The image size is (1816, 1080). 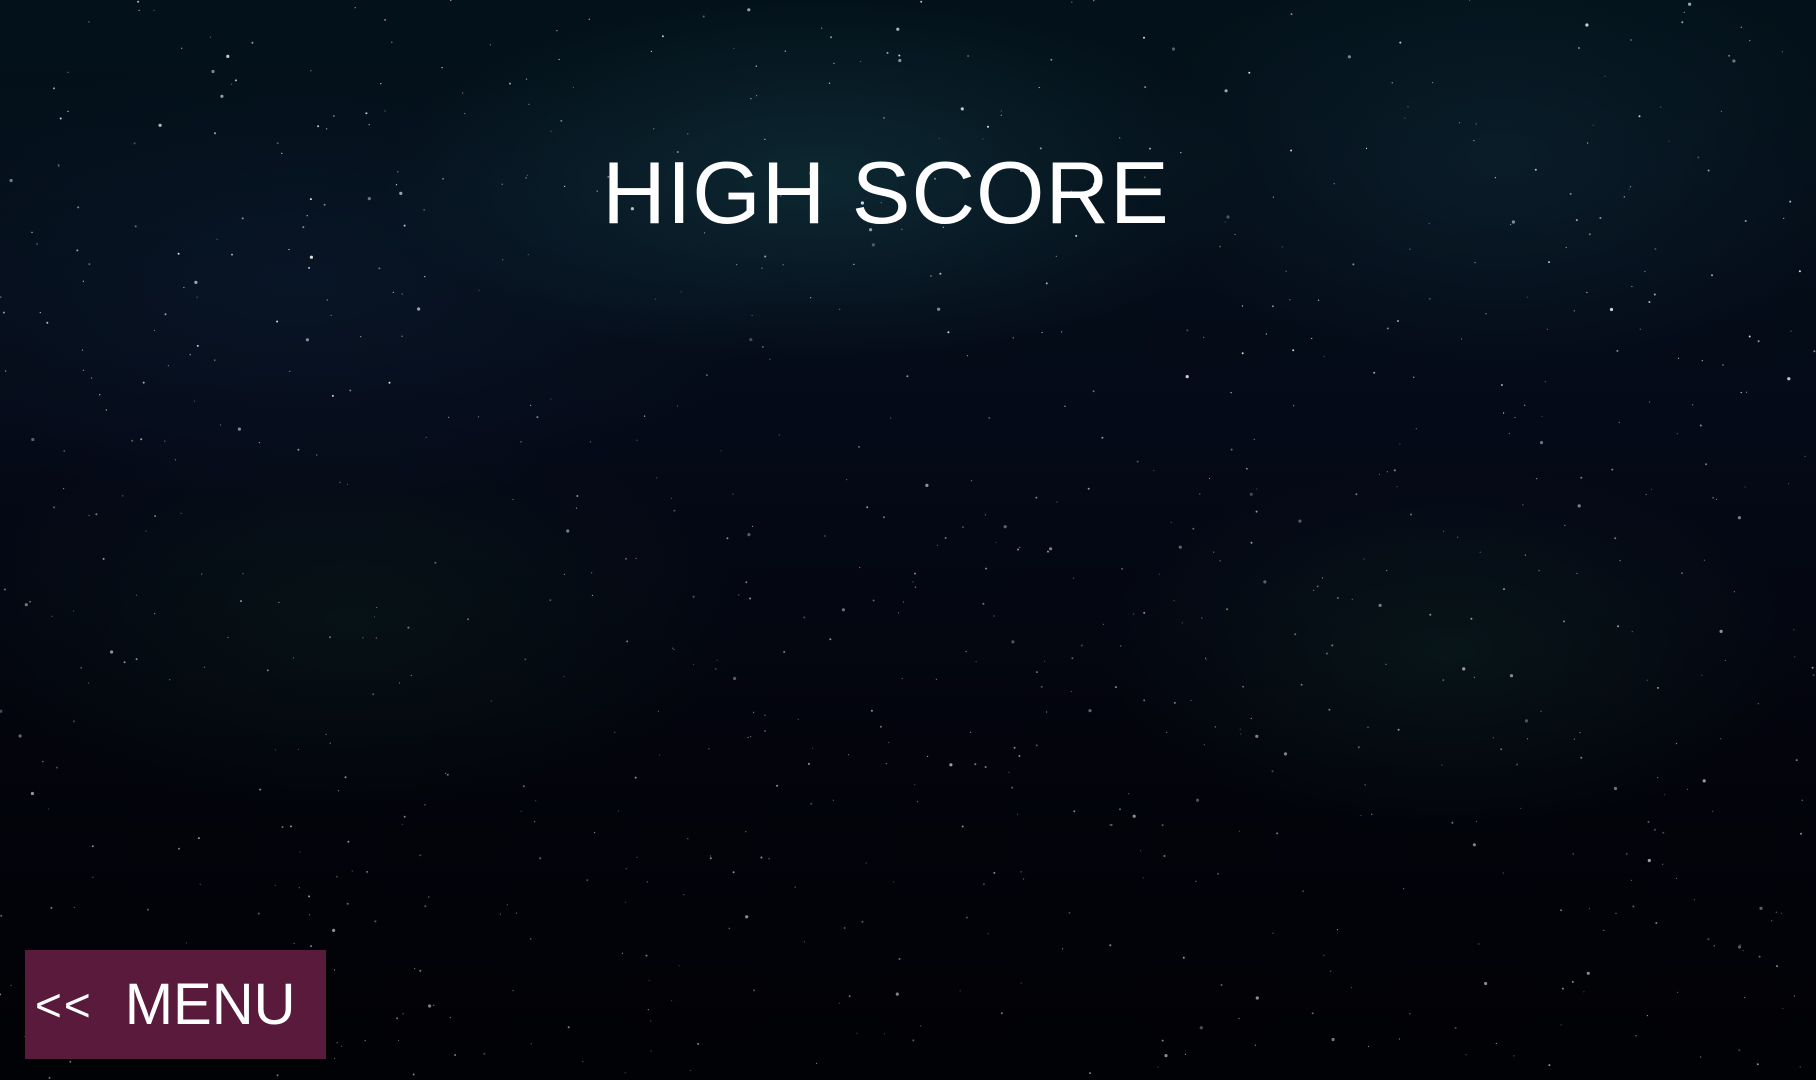 What do you see at coordinates (175, 1004) in the screenshot?
I see `menu-button: << MENU` at bounding box center [175, 1004].